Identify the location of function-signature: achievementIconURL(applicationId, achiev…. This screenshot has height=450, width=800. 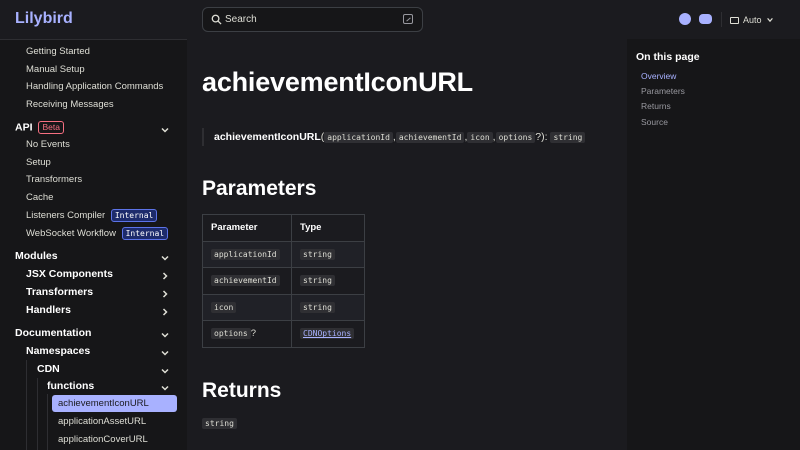
(394, 137).